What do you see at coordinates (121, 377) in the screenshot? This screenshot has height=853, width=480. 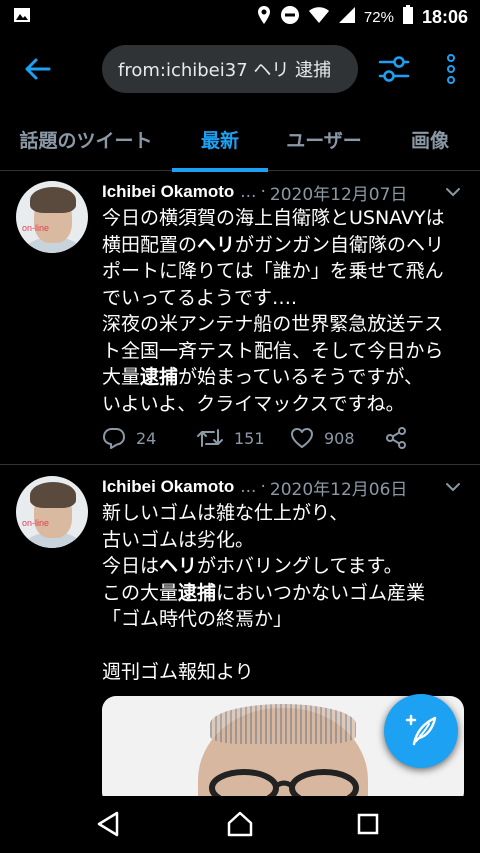 I see `text-run: 大量` at bounding box center [121, 377].